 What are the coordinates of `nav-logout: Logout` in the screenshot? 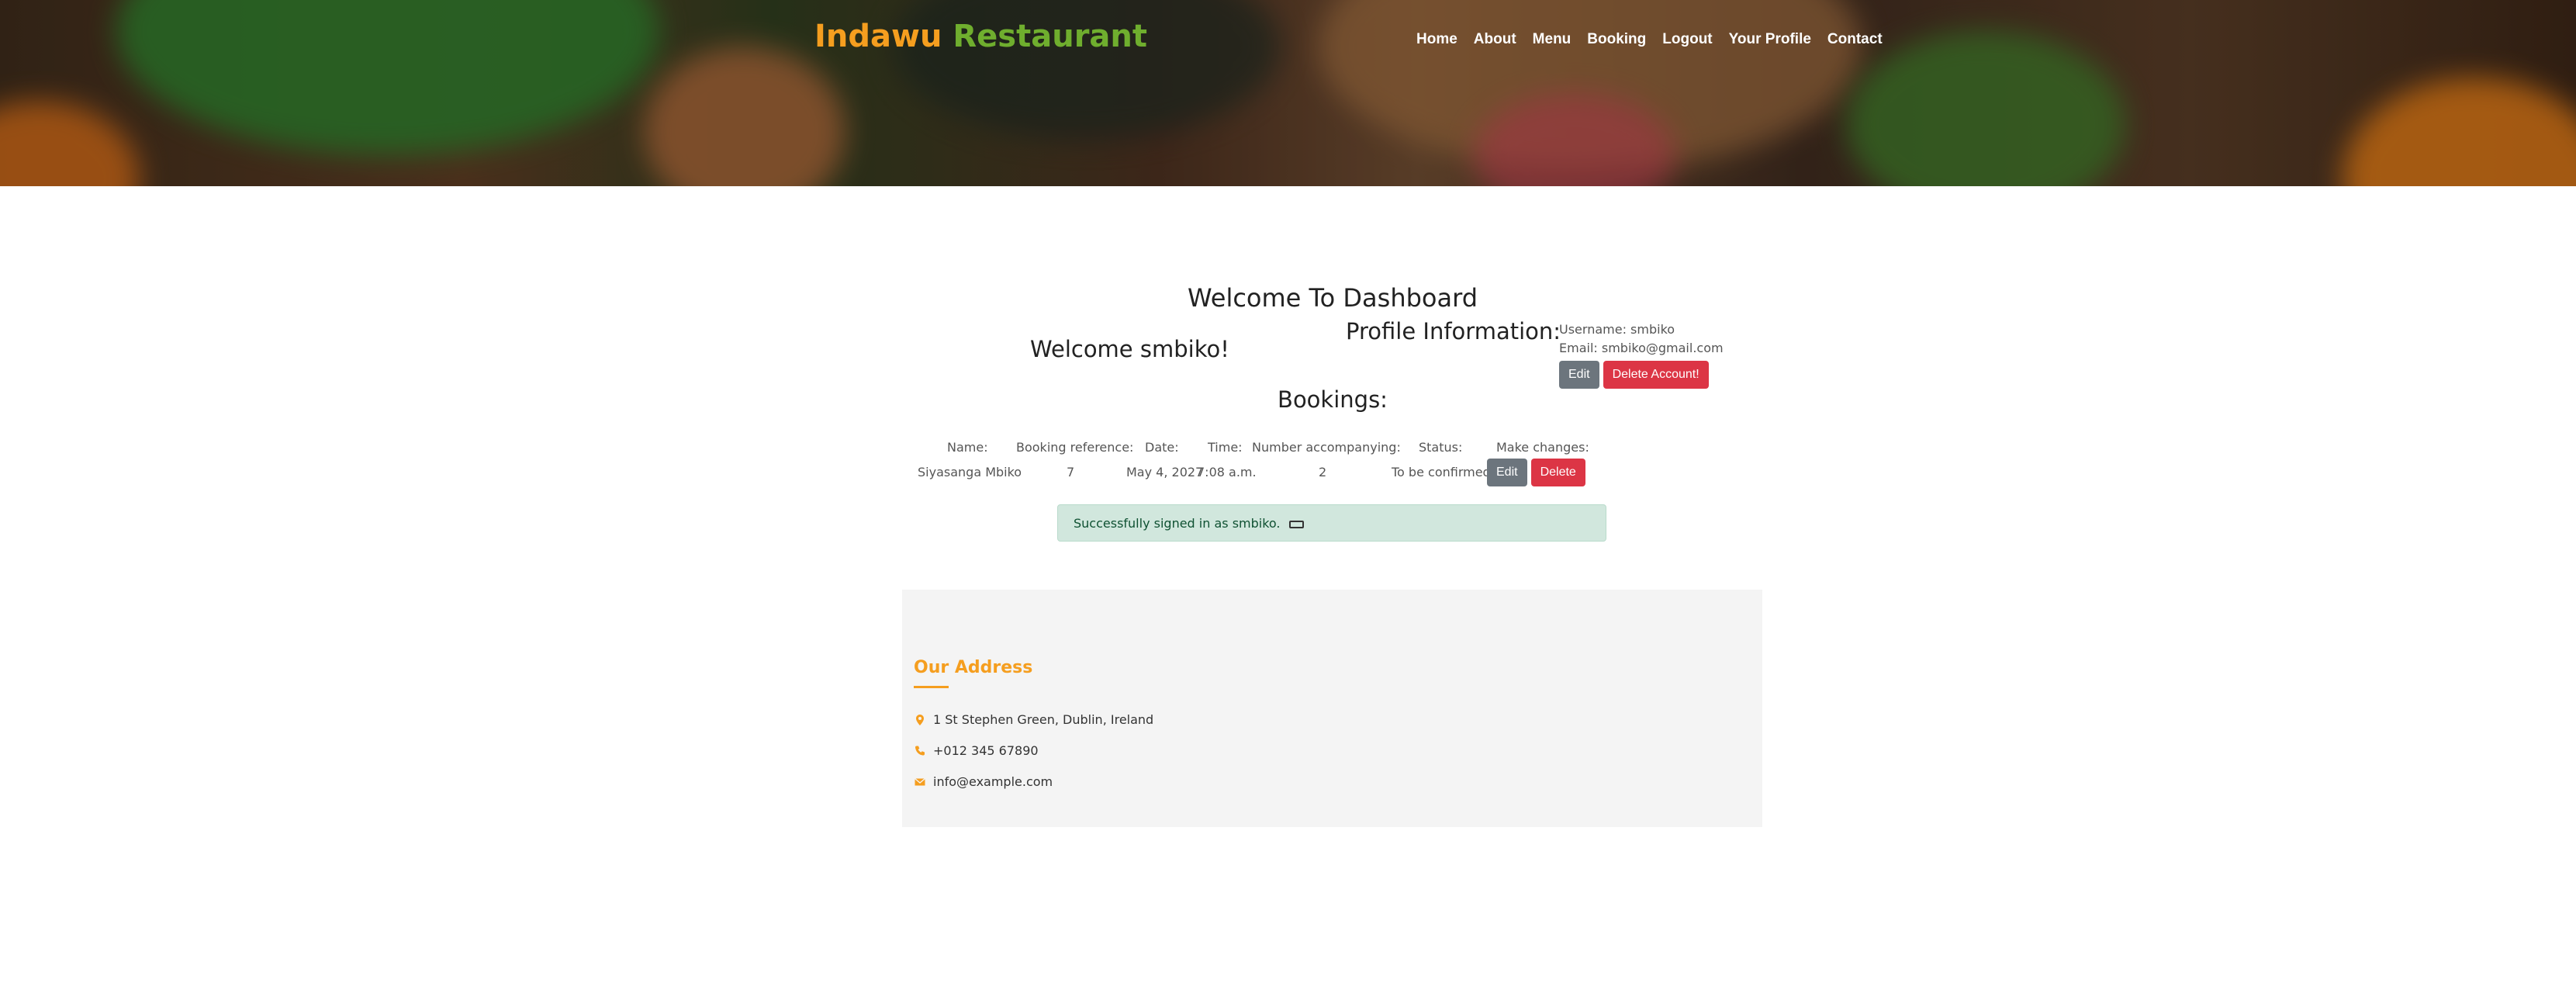 It's located at (1687, 39).